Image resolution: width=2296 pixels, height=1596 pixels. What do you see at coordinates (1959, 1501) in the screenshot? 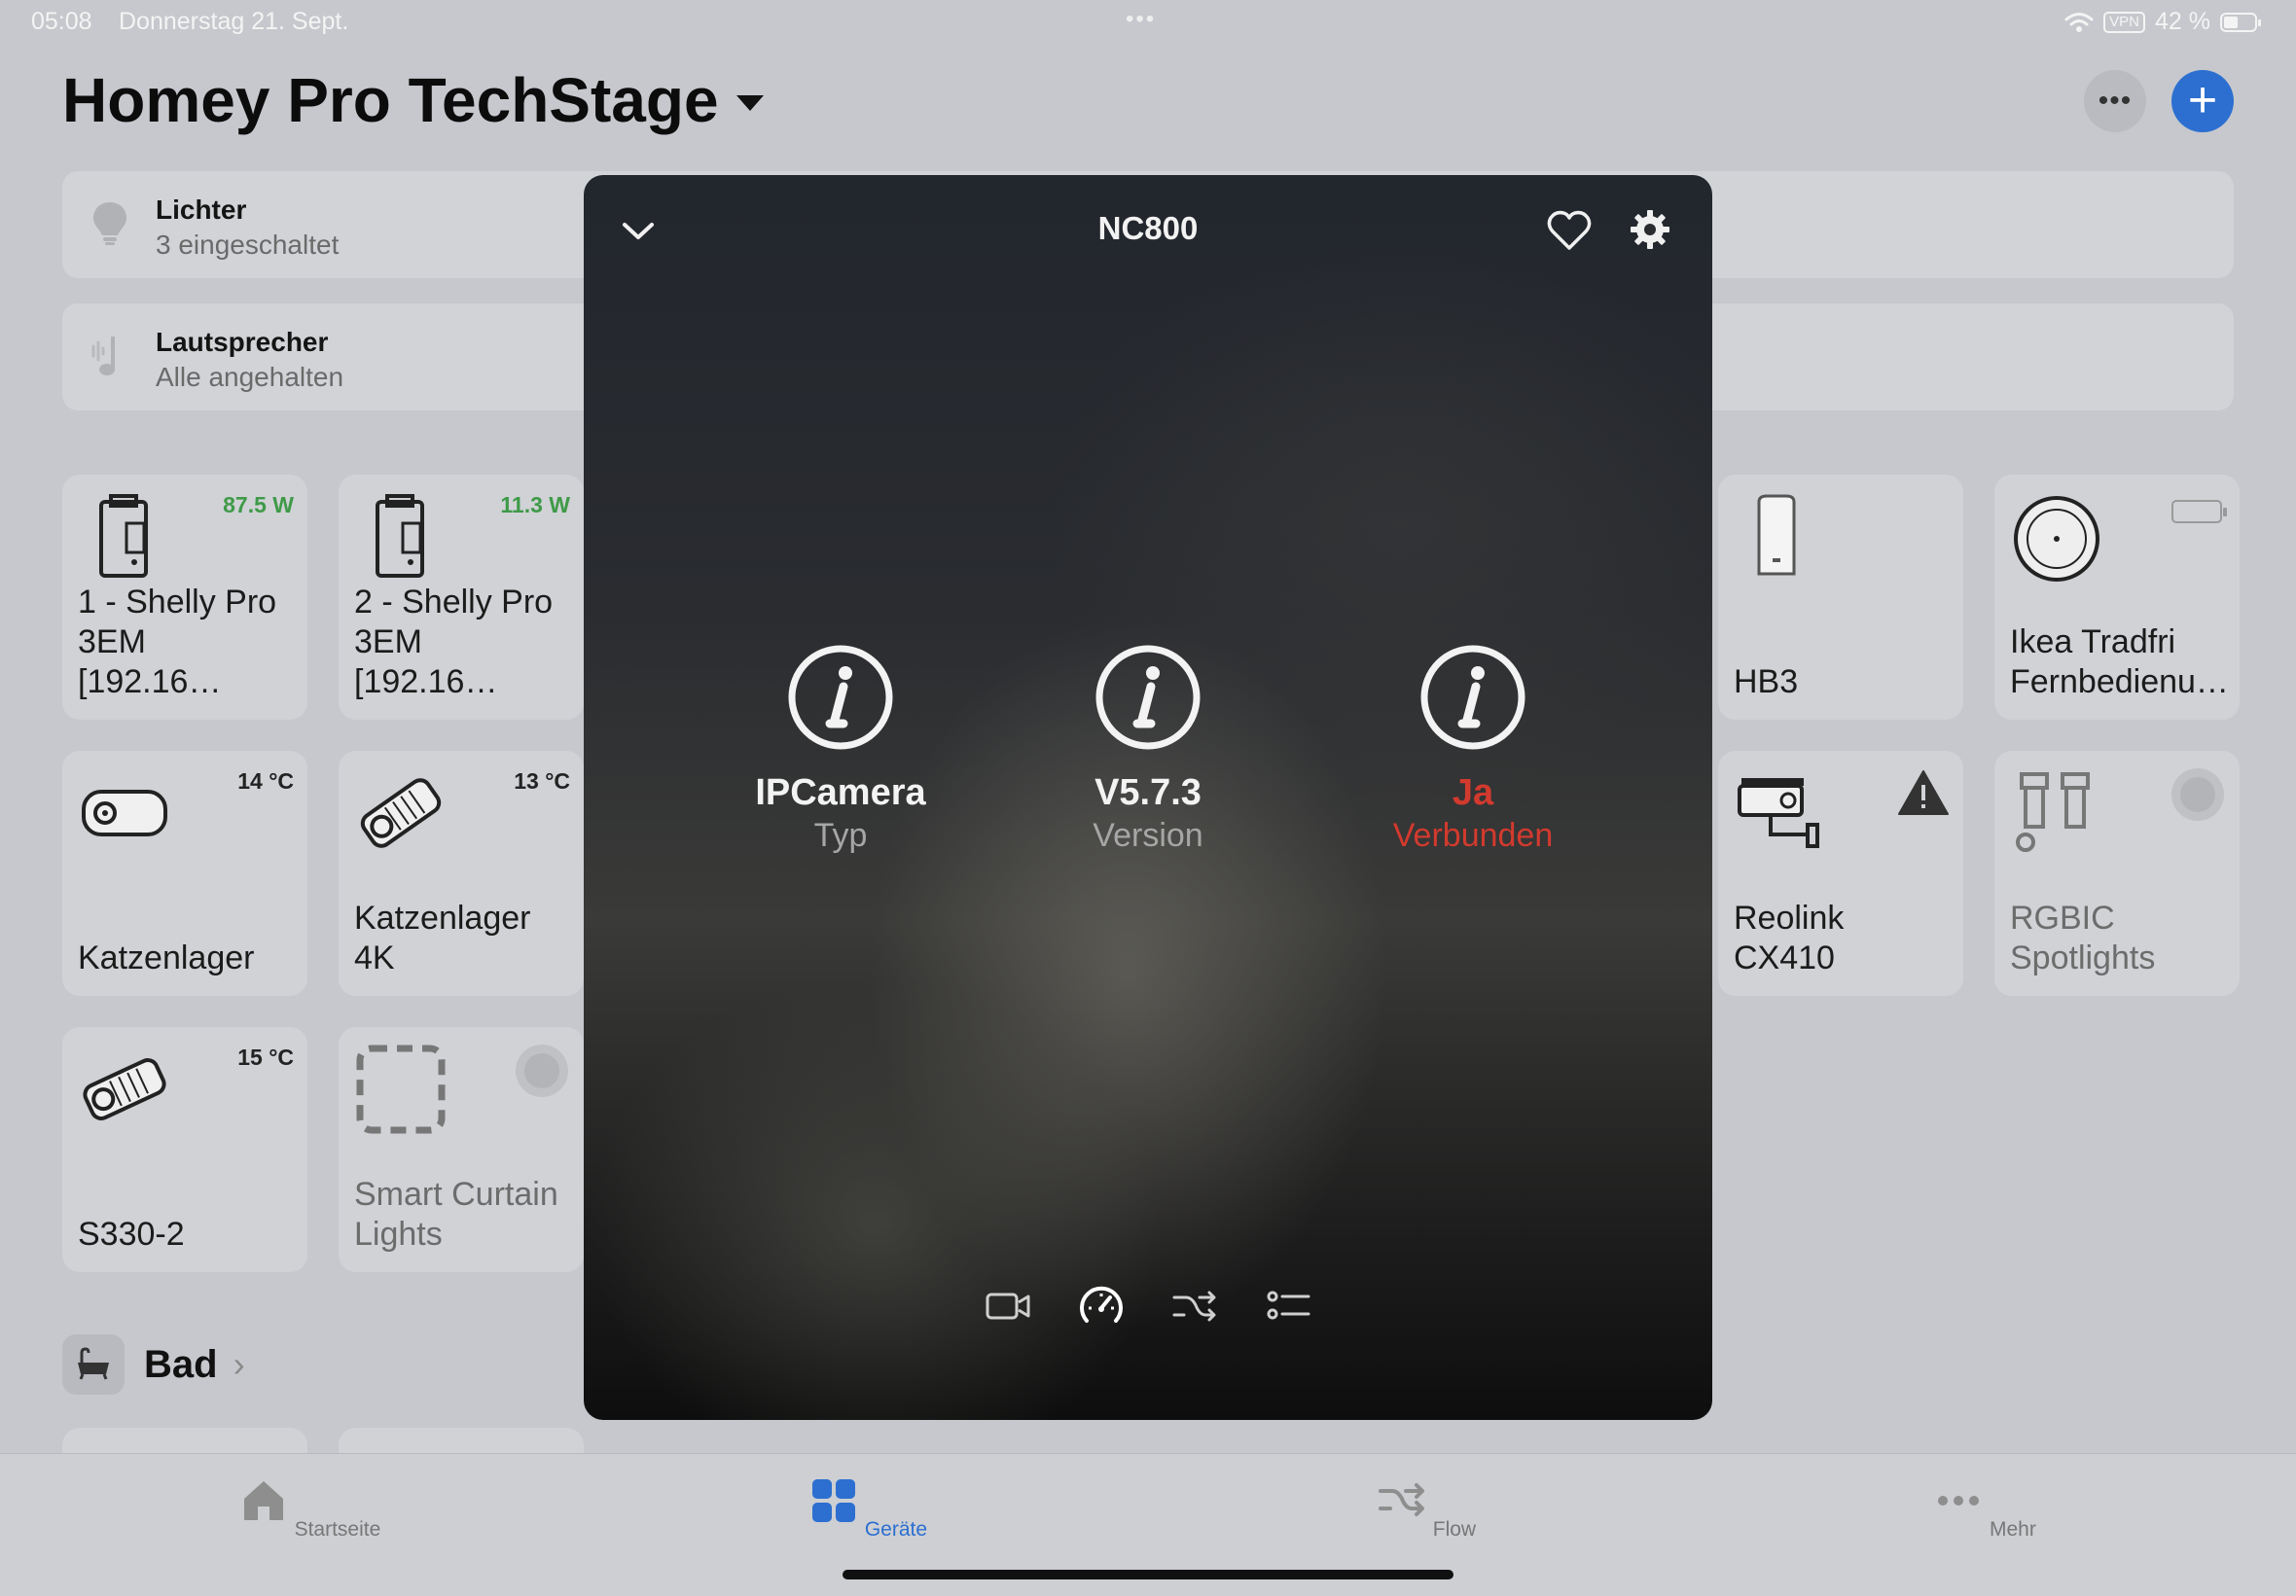
I see `more-icon` at bounding box center [1959, 1501].